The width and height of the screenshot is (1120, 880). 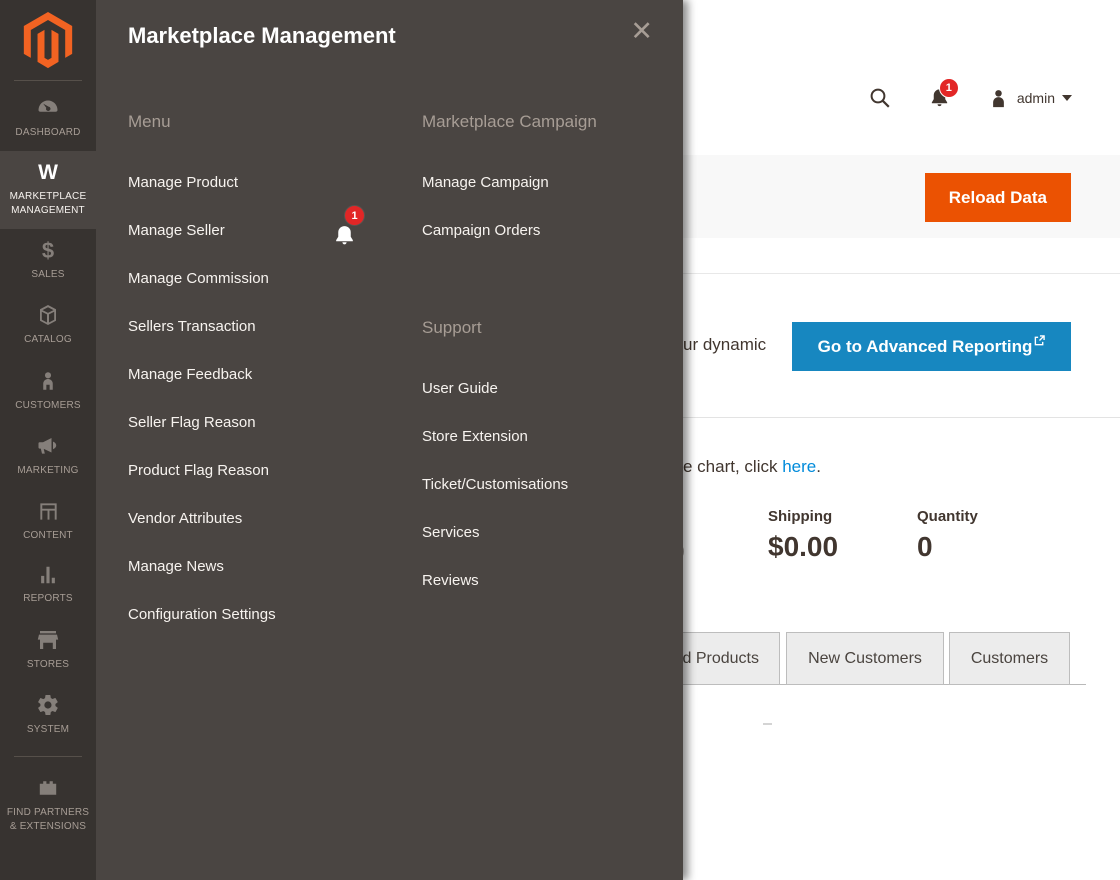 I want to click on content-icon, so click(x=48, y=511).